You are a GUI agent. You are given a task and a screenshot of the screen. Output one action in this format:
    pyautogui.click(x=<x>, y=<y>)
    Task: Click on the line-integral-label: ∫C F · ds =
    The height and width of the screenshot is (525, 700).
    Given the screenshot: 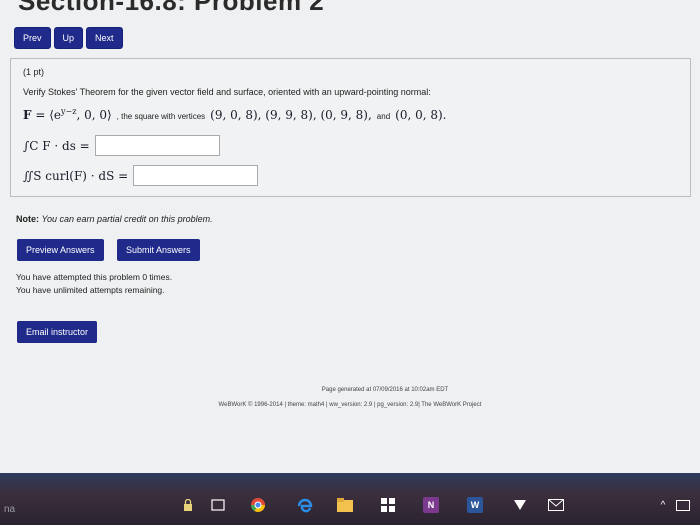 What is the action you would take?
    pyautogui.click(x=56, y=145)
    